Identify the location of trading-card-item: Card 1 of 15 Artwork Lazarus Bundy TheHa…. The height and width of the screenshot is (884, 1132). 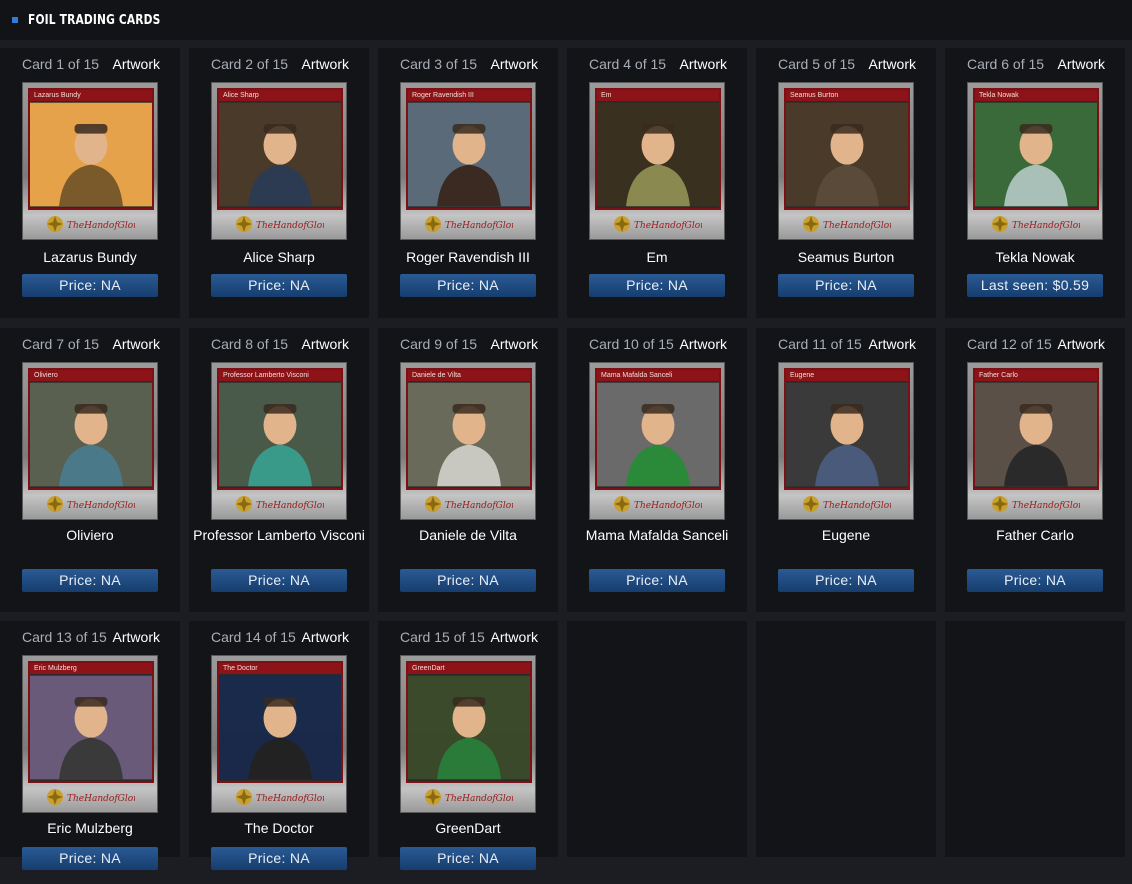
(90, 183).